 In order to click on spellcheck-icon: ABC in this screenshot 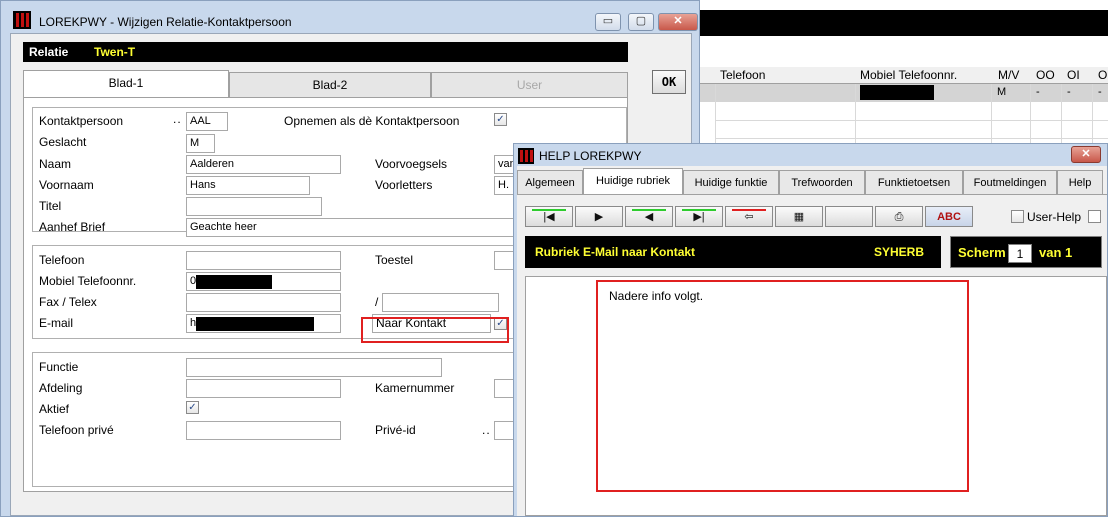, I will do `click(949, 217)`.